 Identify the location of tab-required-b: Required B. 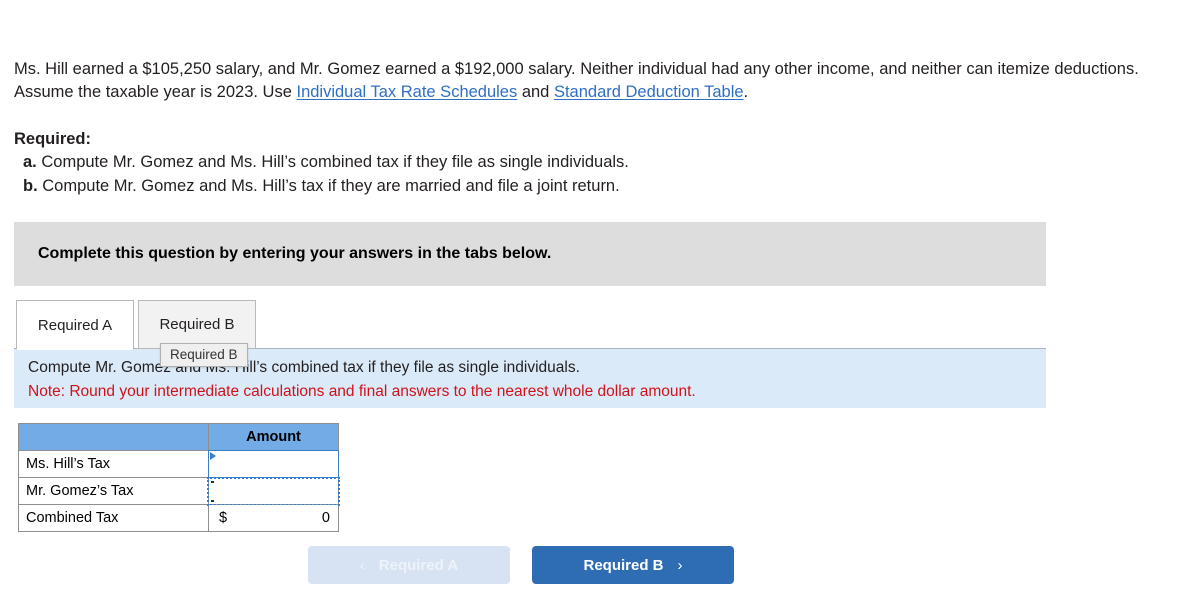
(197, 324).